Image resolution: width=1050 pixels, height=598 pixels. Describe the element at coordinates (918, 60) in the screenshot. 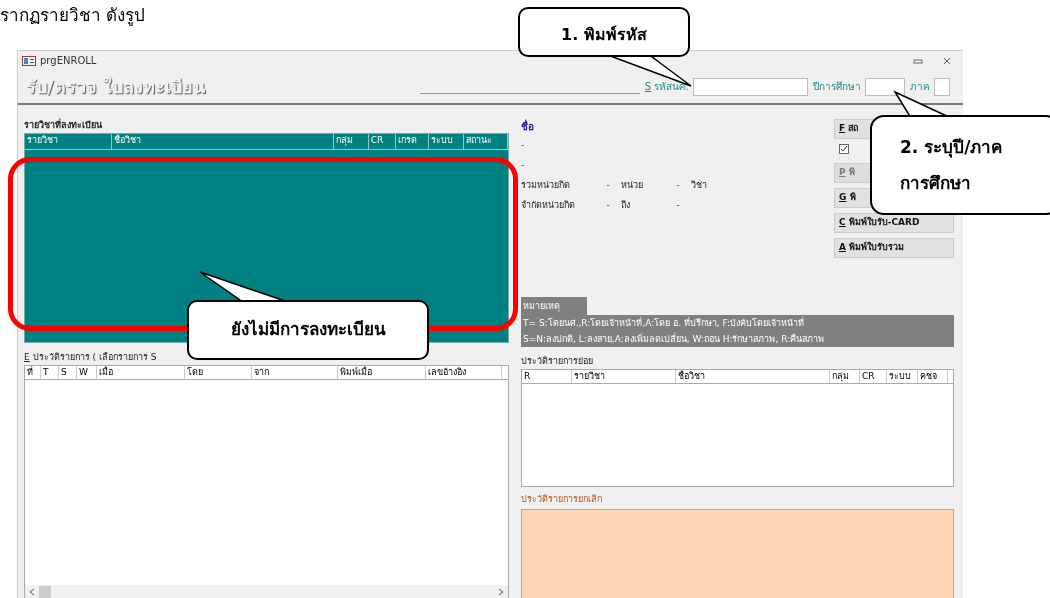

I see `minimize-icon` at that location.